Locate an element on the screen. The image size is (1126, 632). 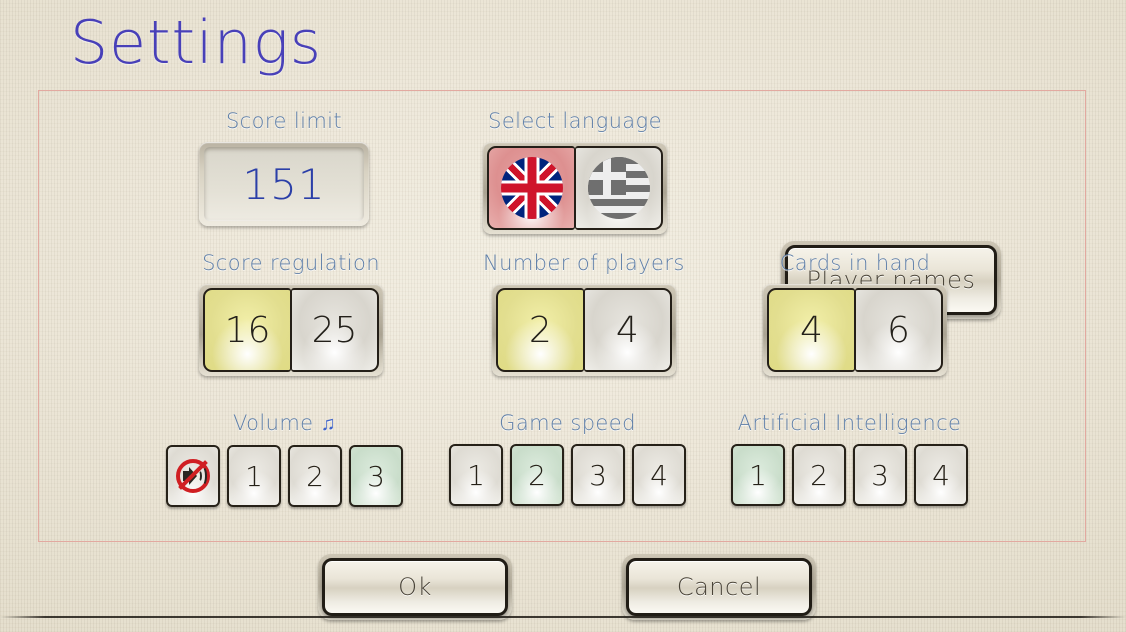
cards-in-hand-option-group: 4 6 is located at coordinates (855, 330).